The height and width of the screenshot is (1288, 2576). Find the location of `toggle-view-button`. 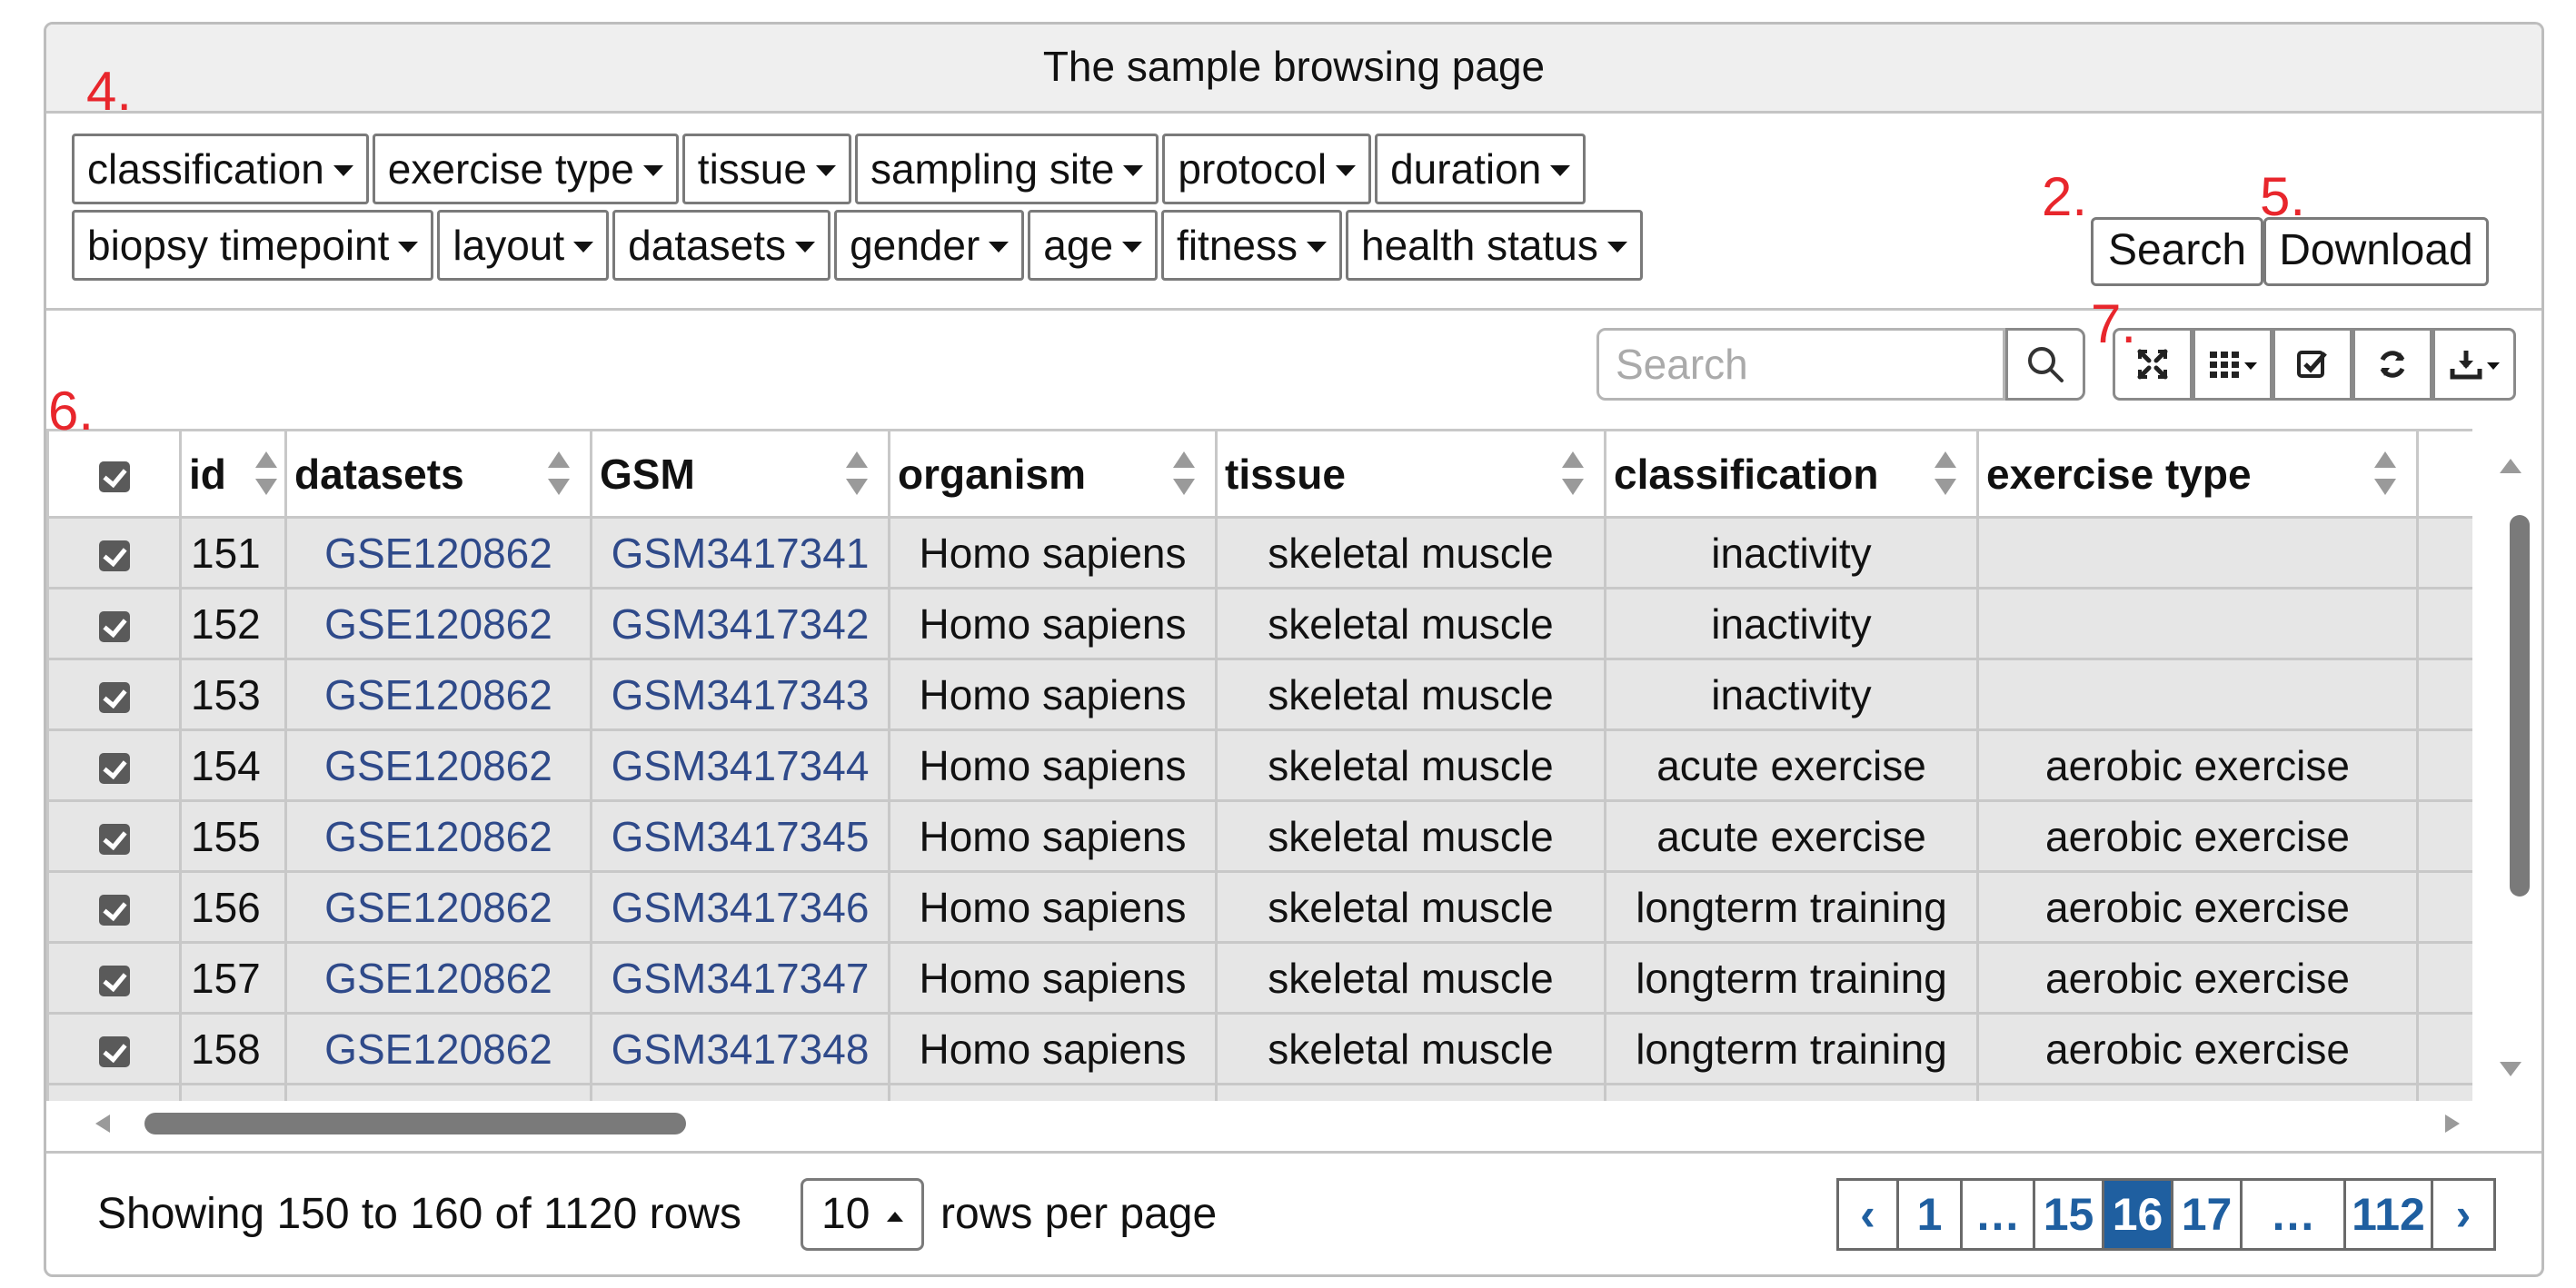

toggle-view-button is located at coordinates (2312, 364).